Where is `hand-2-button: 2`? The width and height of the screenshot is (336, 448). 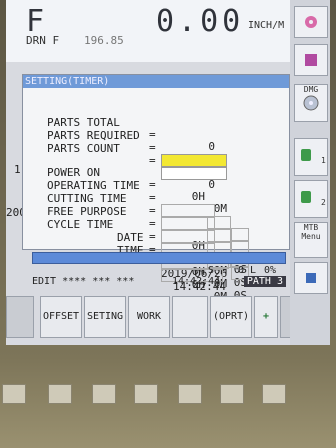
hand-2-button: 2 is located at coordinates (311, 199).